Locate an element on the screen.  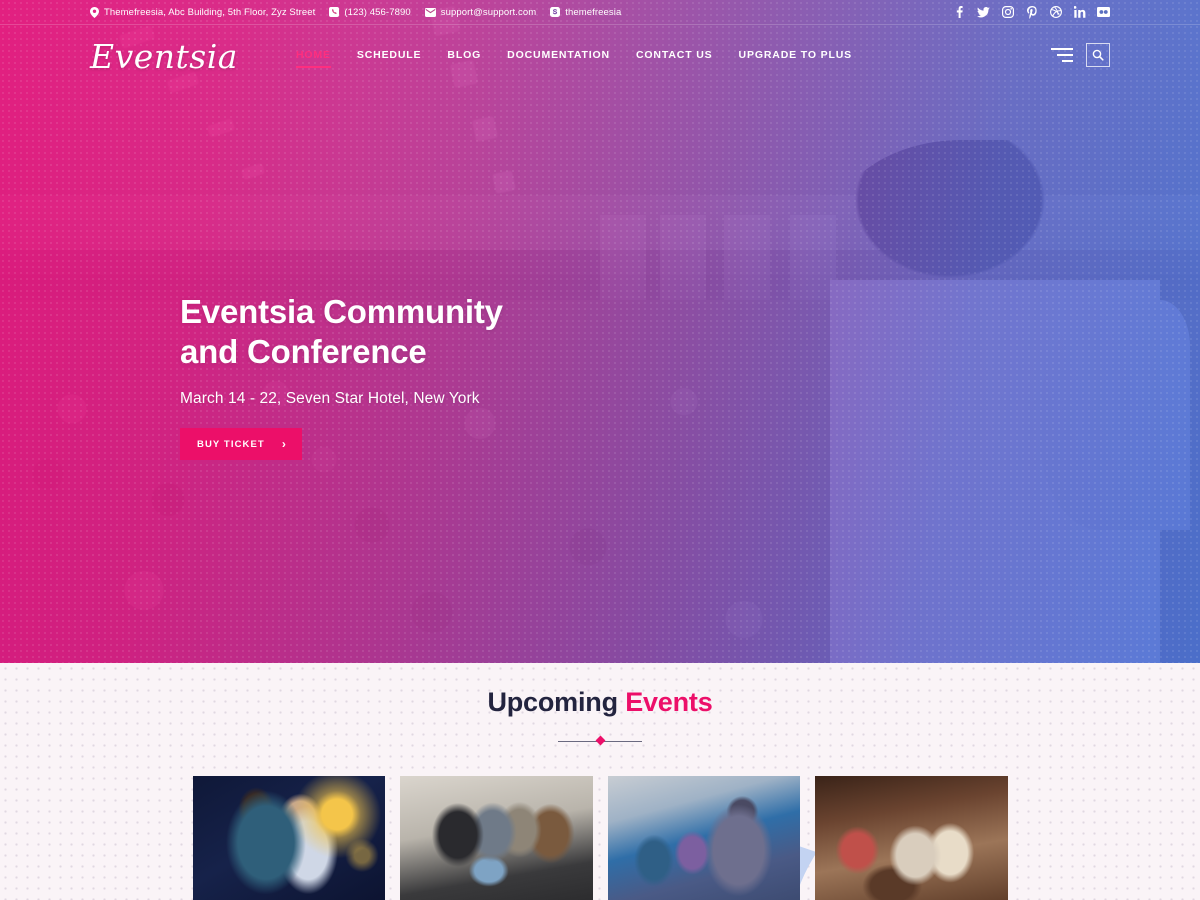
contact-phone: (123) 456-7890 is located at coordinates (370, 12).